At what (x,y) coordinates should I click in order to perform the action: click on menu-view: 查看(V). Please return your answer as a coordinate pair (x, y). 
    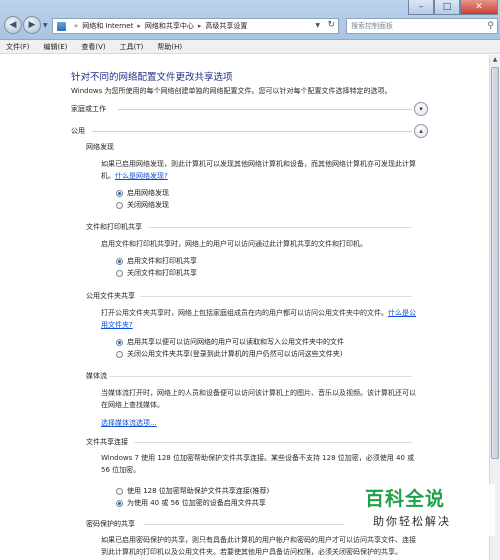
    Looking at the image, I should click on (93, 47).